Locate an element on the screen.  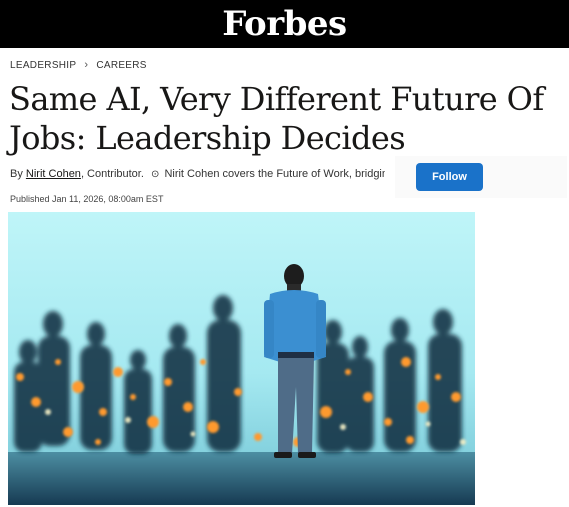
follow-button: Follow is located at coordinates (449, 177).